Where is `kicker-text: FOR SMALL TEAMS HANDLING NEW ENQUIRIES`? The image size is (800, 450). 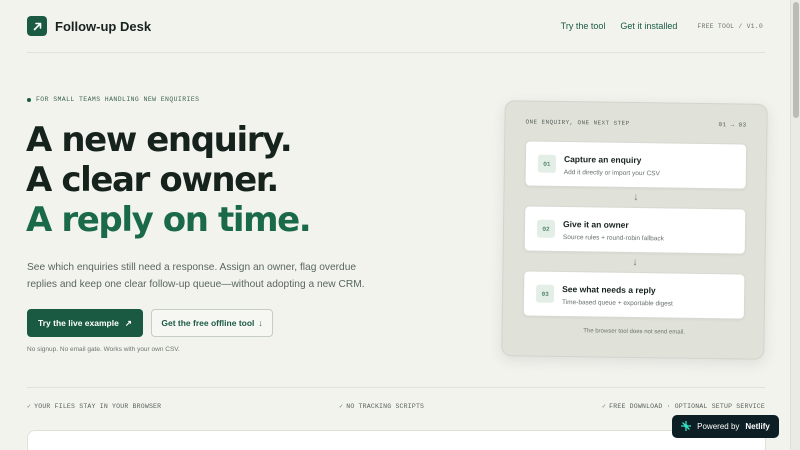
kicker-text: FOR SMALL TEAMS HANDLING NEW ENQUIRIES is located at coordinates (118, 99).